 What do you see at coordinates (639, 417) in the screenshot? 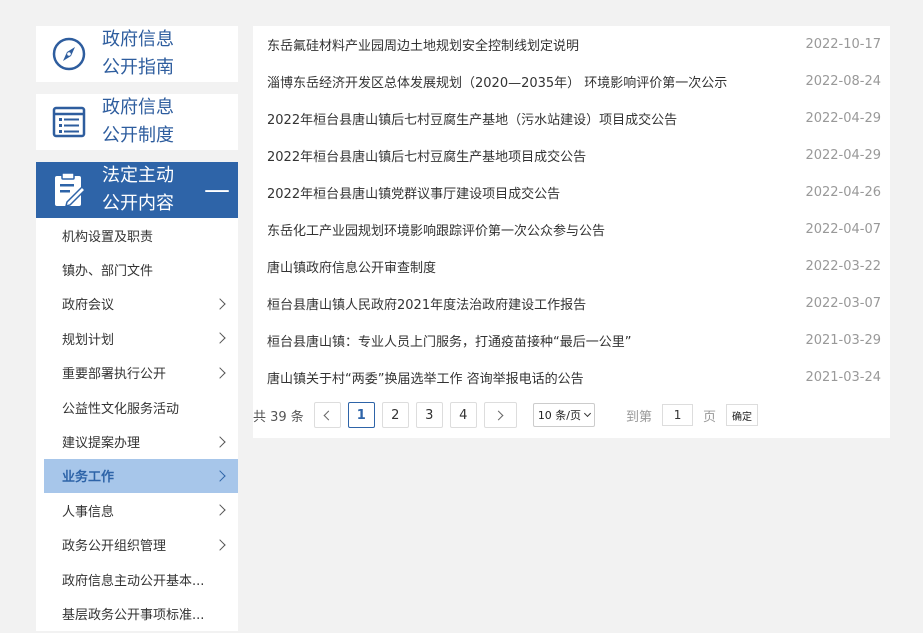
I see `goto-label: 到第` at bounding box center [639, 417].